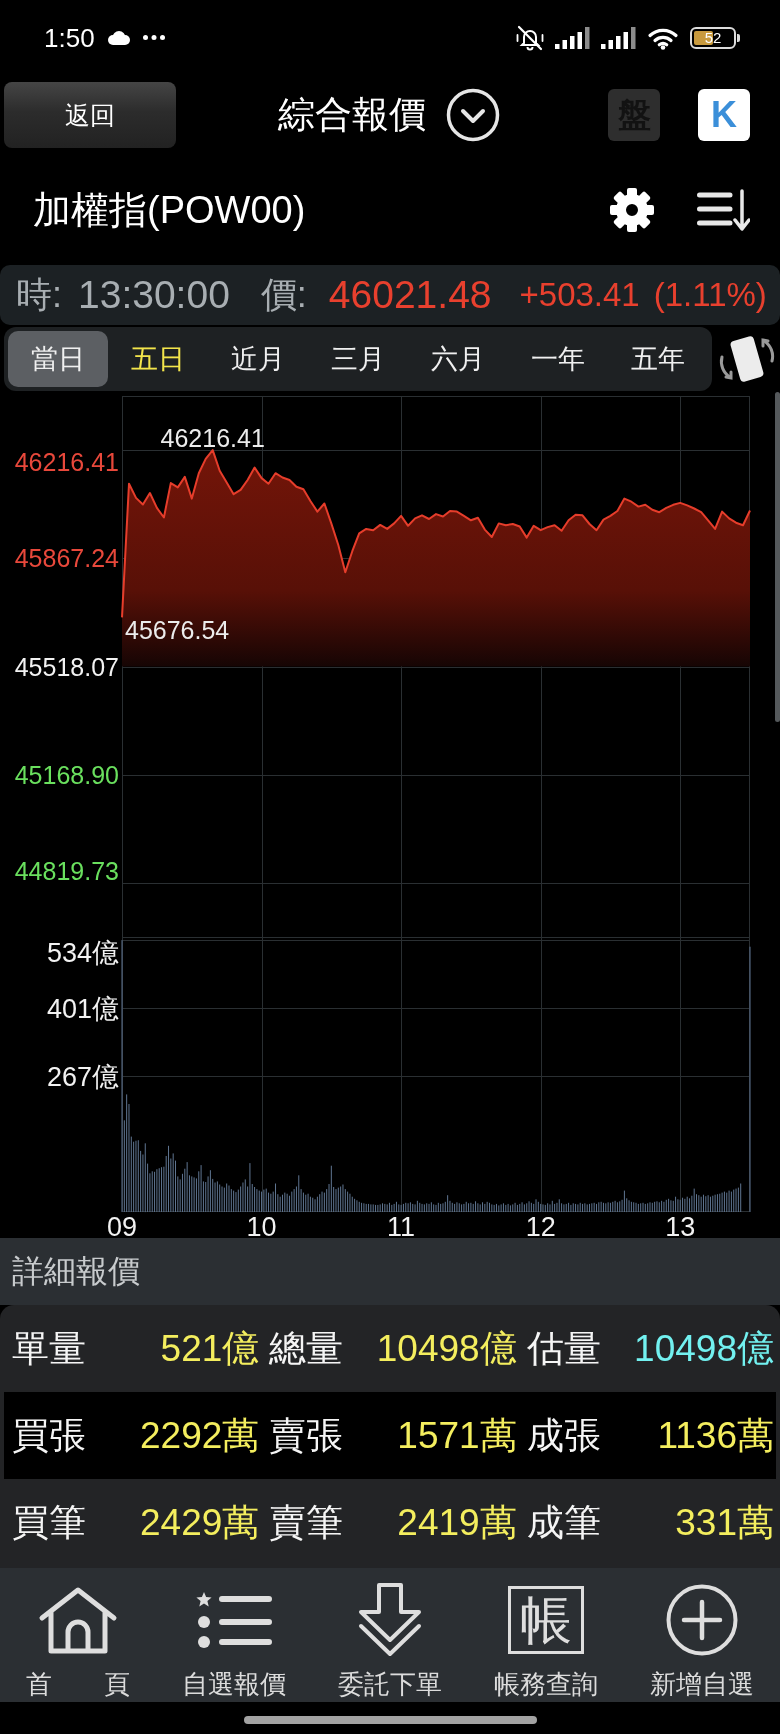 The height and width of the screenshot is (1734, 780). What do you see at coordinates (234, 1620) in the screenshot?
I see `starred-list-icon` at bounding box center [234, 1620].